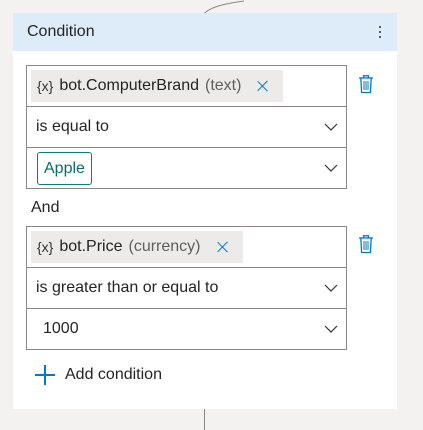  What do you see at coordinates (223, 85) in the screenshot?
I see `variable-type: (text)` at bounding box center [223, 85].